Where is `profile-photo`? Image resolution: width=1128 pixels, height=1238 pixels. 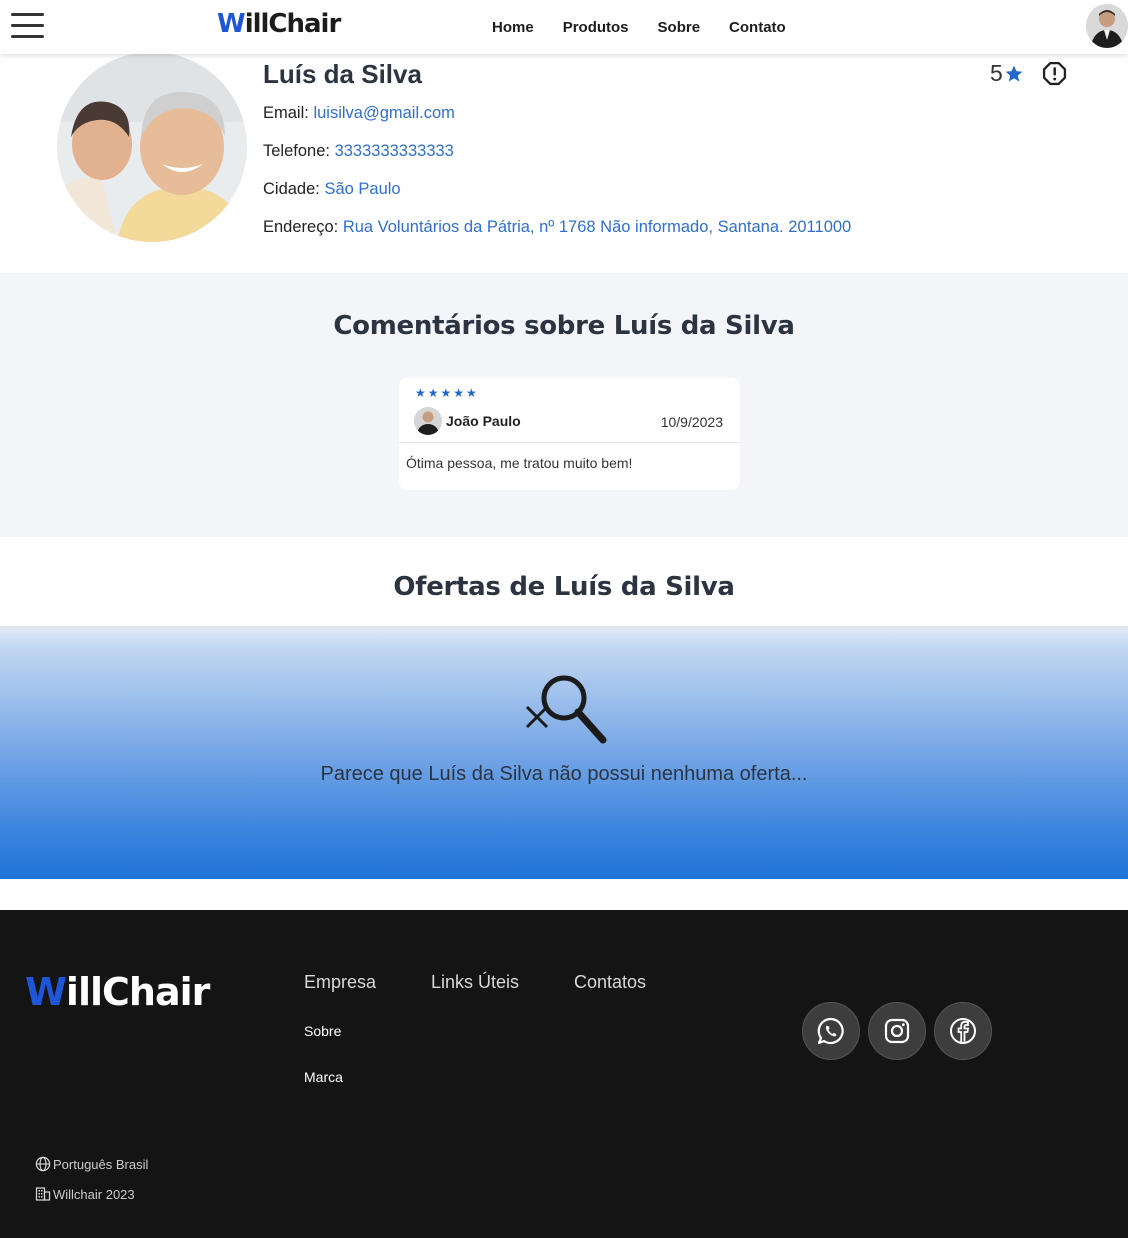 profile-photo is located at coordinates (152, 147).